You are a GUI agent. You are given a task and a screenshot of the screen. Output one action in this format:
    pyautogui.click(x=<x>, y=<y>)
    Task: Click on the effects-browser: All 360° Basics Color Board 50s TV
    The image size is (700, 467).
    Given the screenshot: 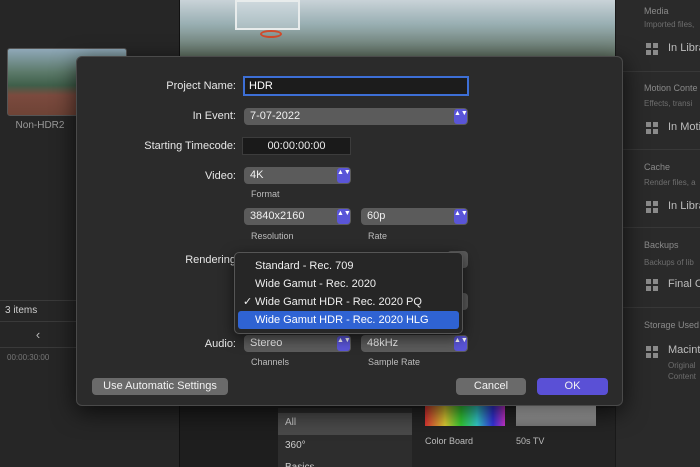 What is the action you would take?
    pyautogui.click(x=446, y=434)
    